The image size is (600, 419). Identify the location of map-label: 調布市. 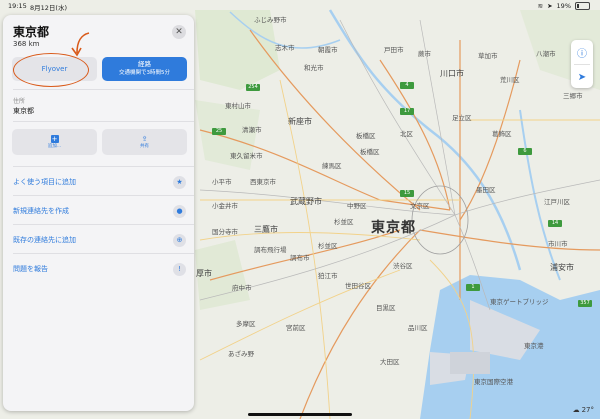
(300, 258).